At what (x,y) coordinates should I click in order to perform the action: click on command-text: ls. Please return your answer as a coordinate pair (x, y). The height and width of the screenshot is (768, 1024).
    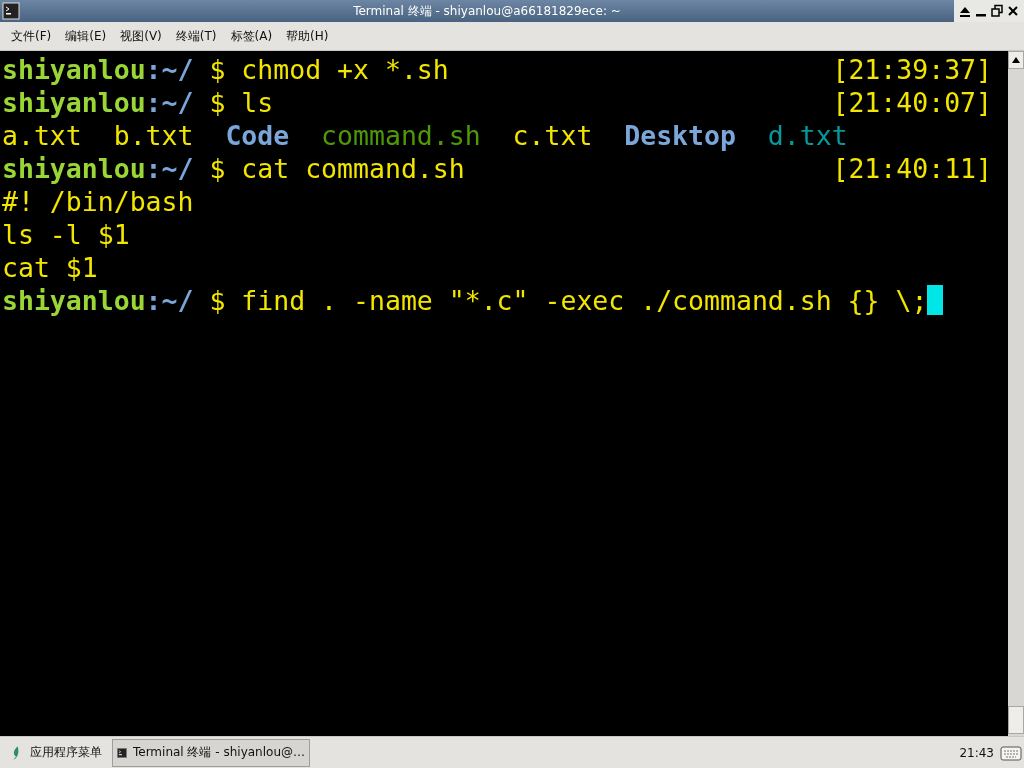
    Looking at the image, I should click on (257, 102).